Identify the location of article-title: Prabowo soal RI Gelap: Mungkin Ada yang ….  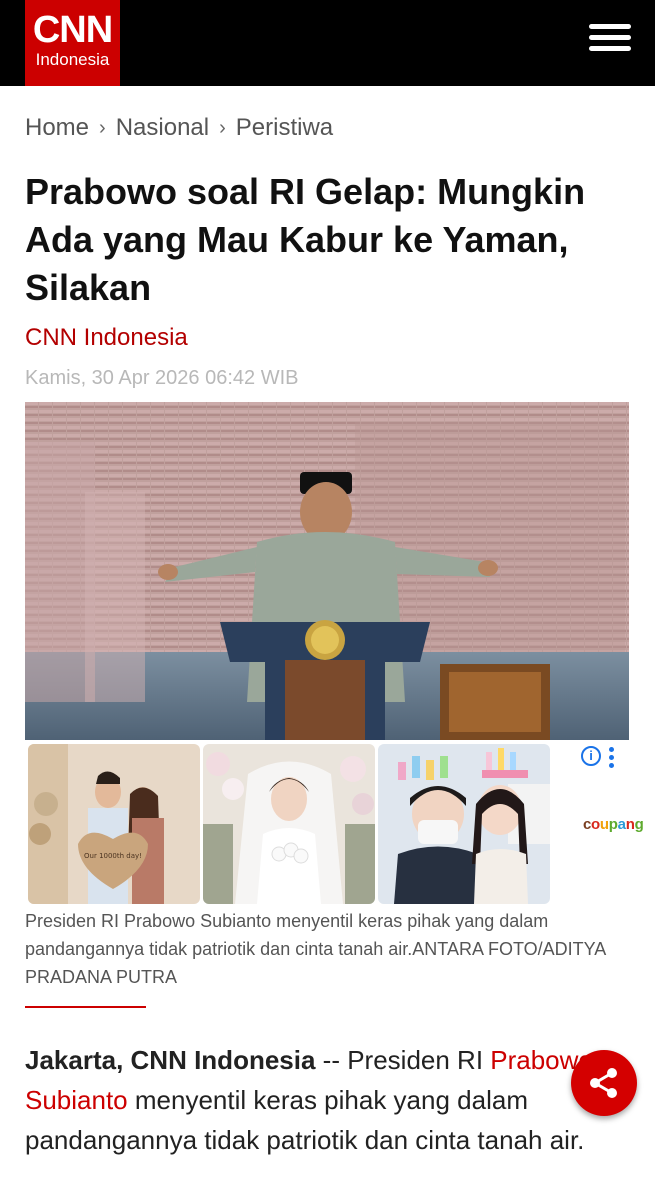
(305, 239).